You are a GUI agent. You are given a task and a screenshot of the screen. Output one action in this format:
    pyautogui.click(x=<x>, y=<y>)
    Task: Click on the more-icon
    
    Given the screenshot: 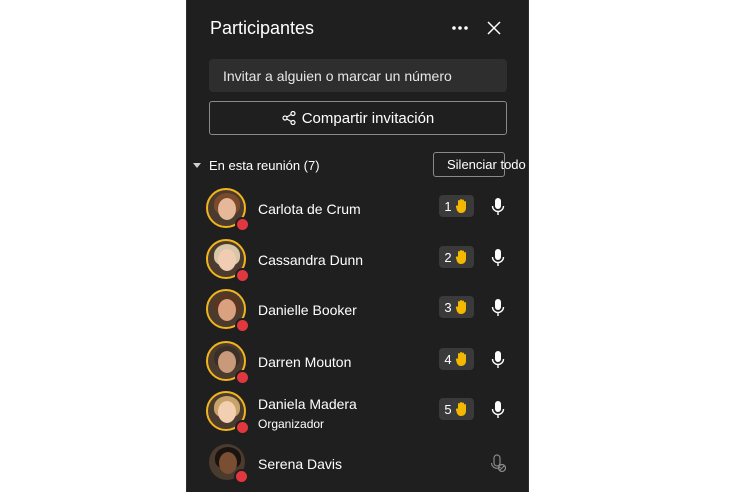 What is the action you would take?
    pyautogui.click(x=460, y=28)
    